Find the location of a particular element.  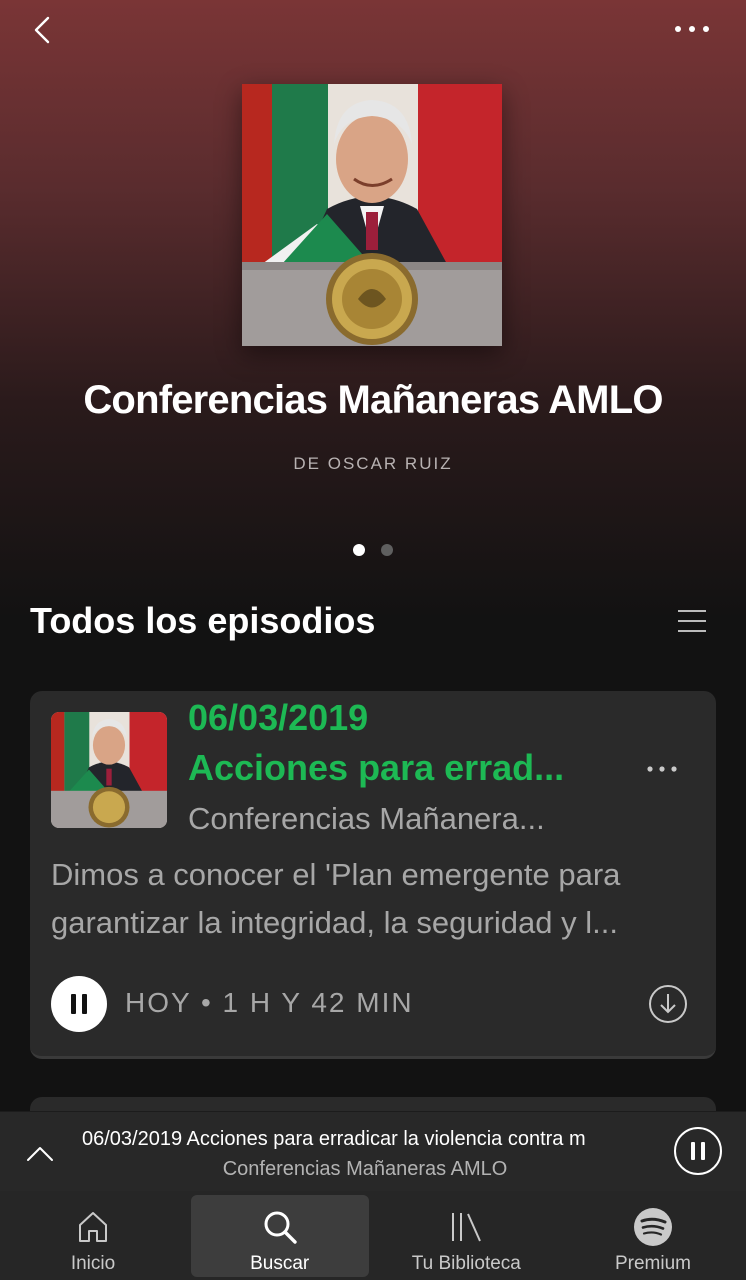

section-title: Todos los episodios is located at coordinates (203, 620).